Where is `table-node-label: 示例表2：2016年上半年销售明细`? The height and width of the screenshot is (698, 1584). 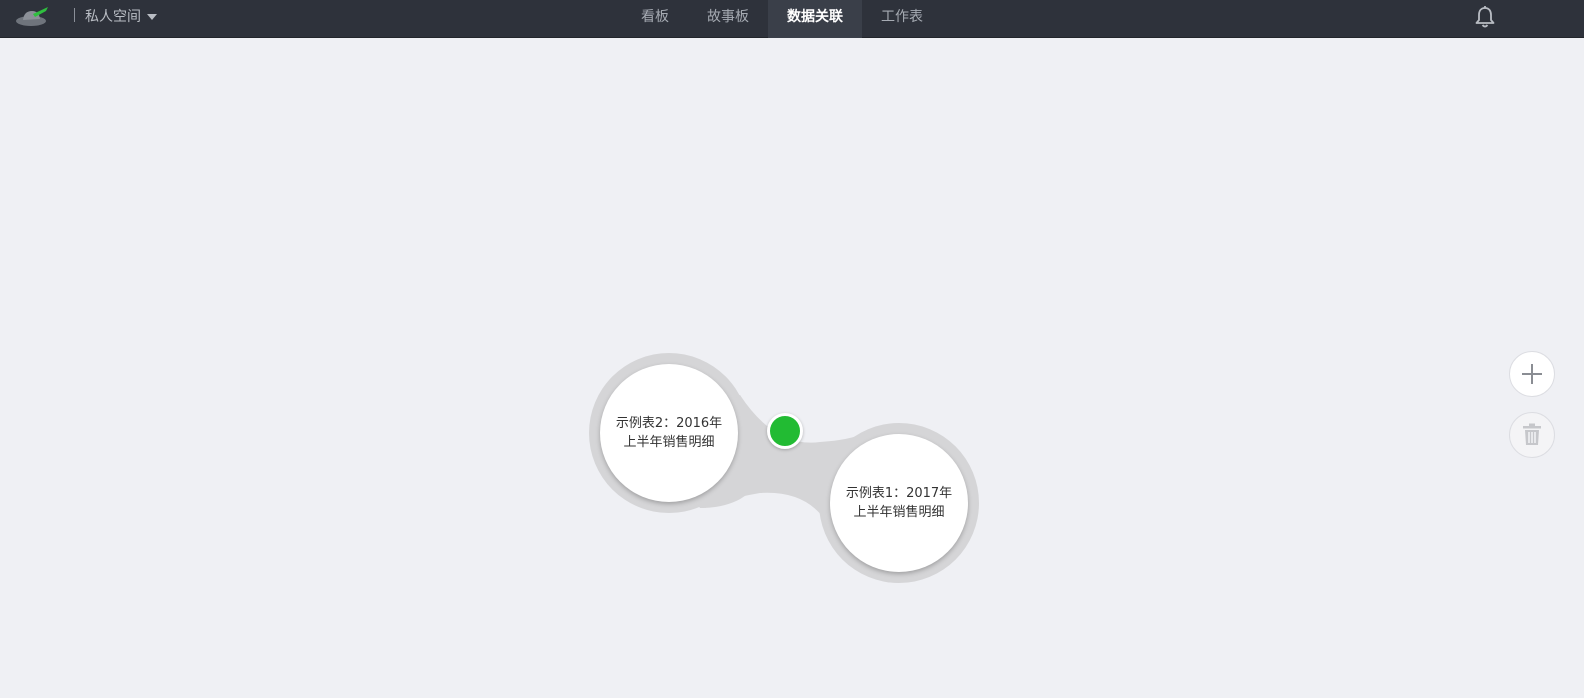
table-node-label: 示例表2：2016年上半年销售明细 is located at coordinates (669, 433).